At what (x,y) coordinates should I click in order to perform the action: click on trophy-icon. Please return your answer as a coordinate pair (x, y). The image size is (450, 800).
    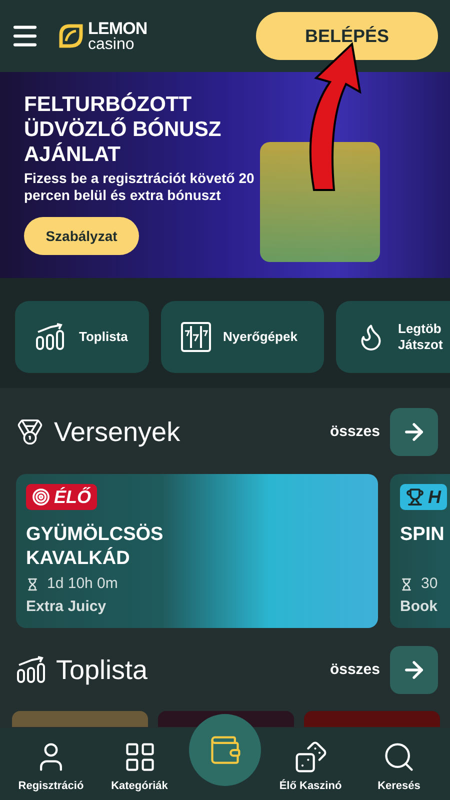
    Looking at the image, I should click on (415, 497).